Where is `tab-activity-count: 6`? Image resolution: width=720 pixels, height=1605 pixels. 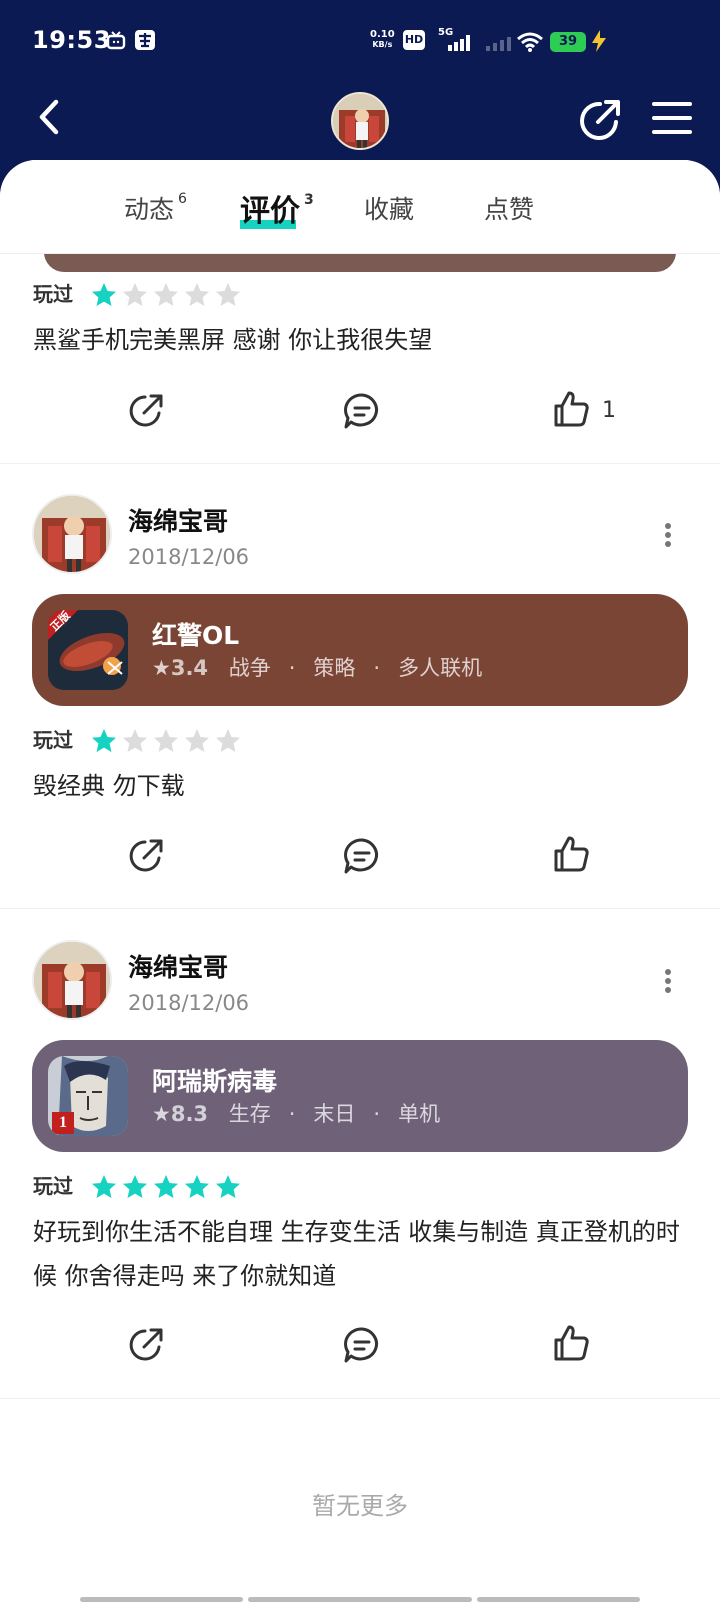
tab-activity-count: 6 is located at coordinates (182, 198).